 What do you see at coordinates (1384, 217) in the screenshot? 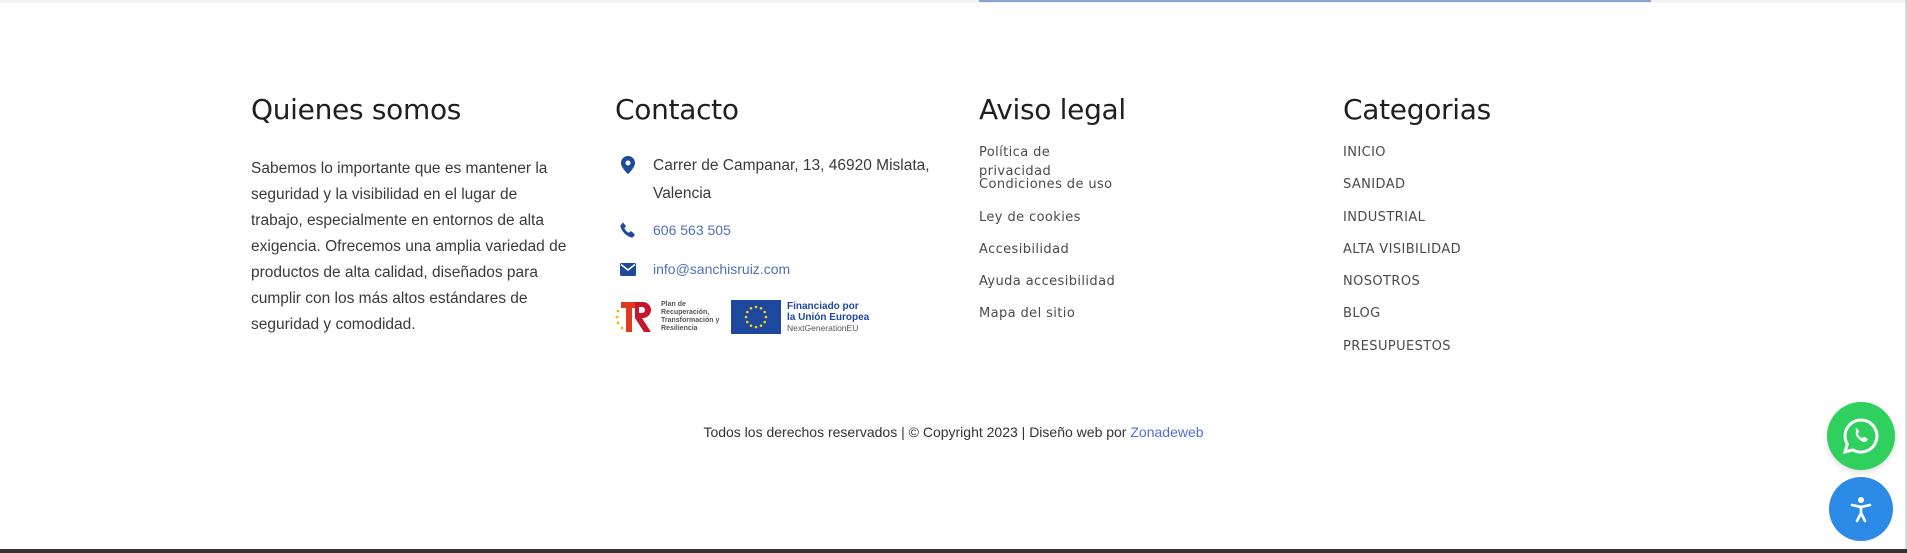
I see `category-link-industrial: INDUSTRIAL` at bounding box center [1384, 217].